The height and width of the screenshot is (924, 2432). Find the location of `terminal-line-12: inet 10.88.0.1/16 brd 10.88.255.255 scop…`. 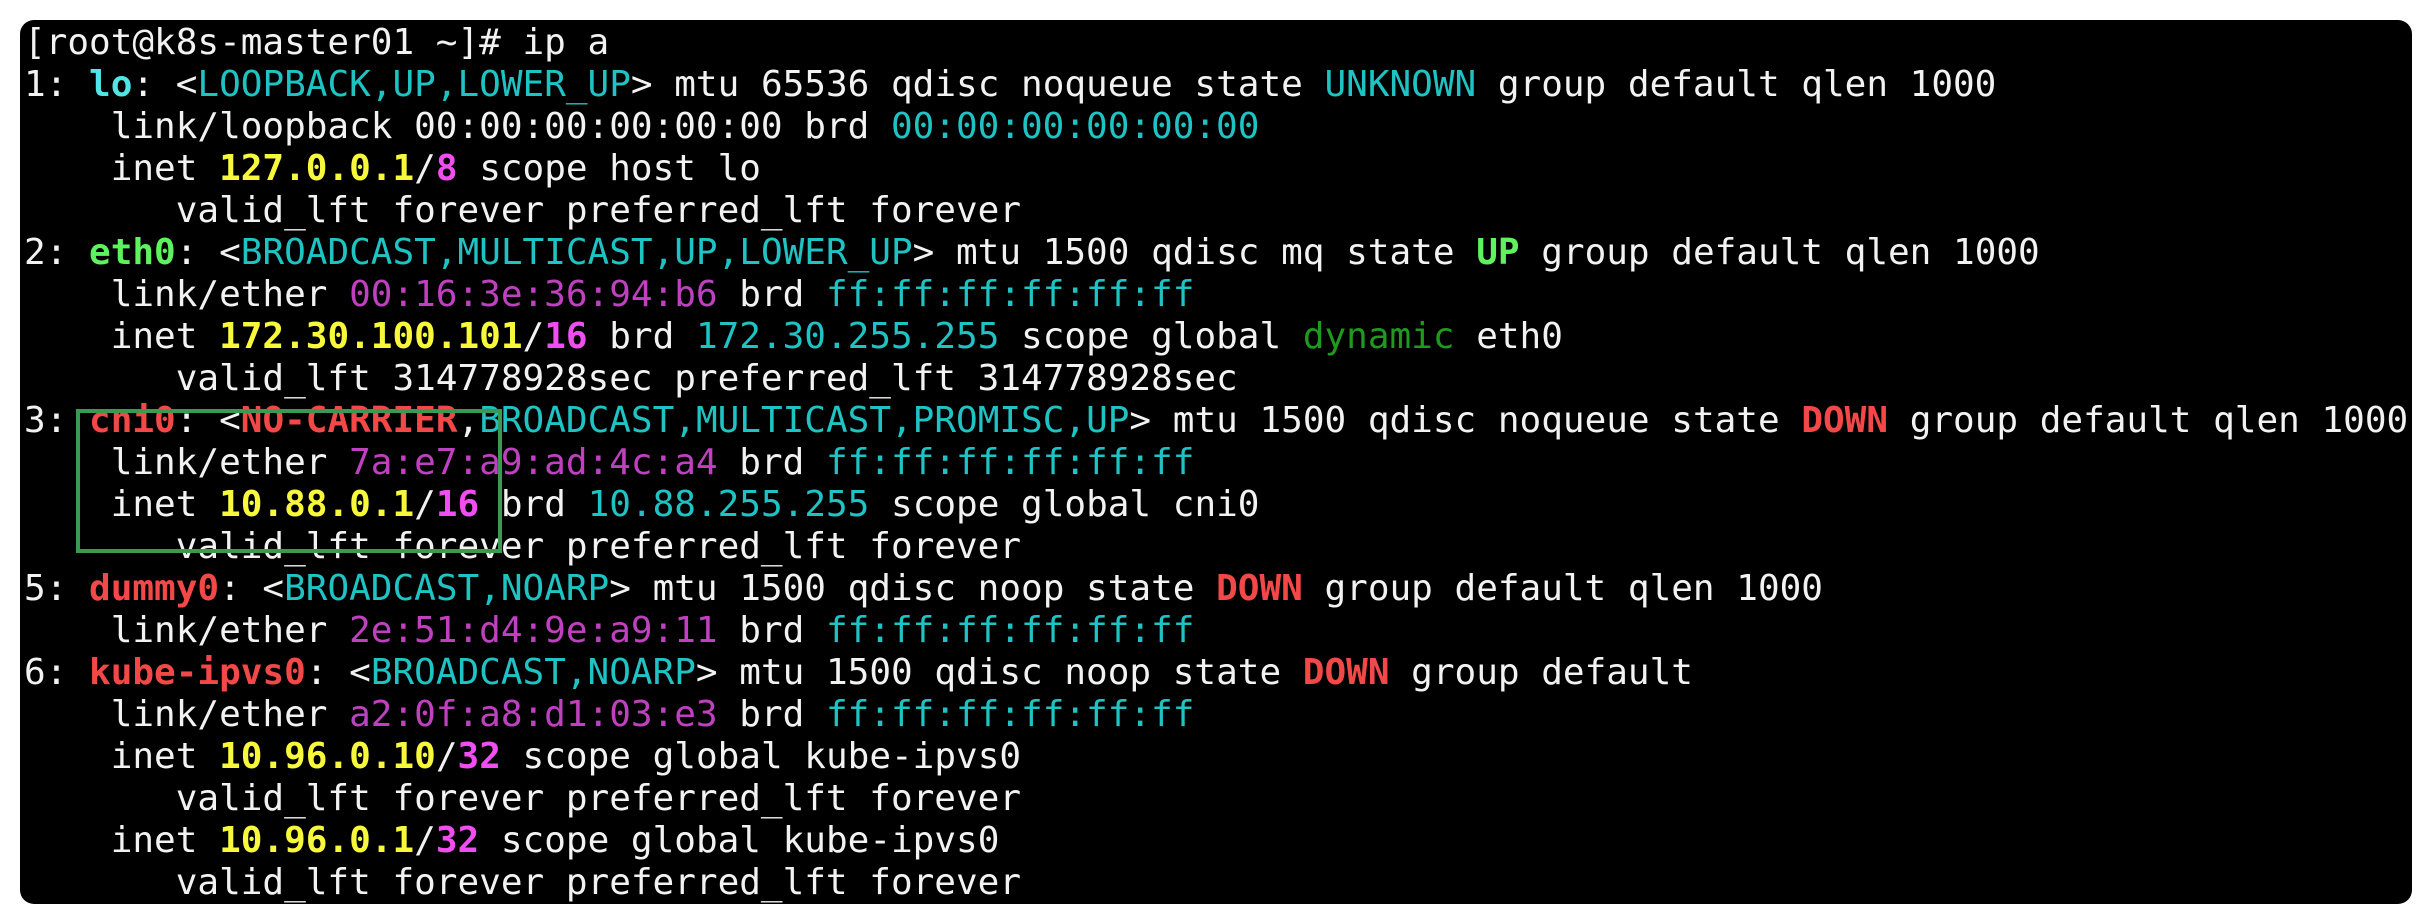

terminal-line-12: inet 10.88.0.1/16 brd 10.88.255.255 scop… is located at coordinates (1216, 505).